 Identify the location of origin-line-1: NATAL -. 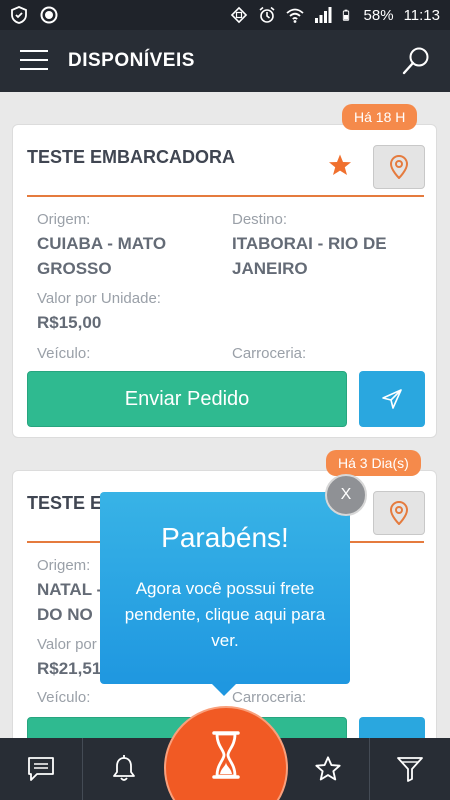
(70, 589).